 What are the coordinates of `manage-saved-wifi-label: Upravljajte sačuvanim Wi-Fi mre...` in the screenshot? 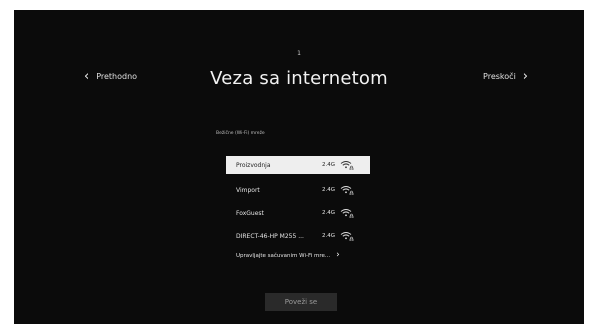 It's located at (283, 255).